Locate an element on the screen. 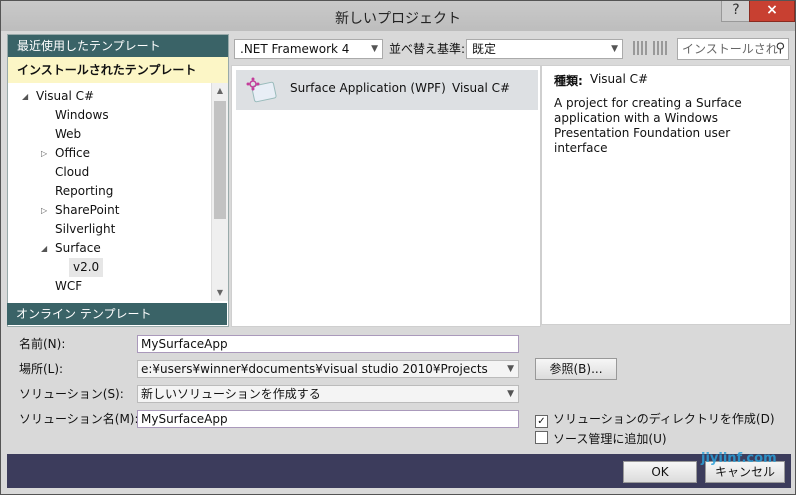 The width and height of the screenshot is (796, 495). search-icon: ⚲ is located at coordinates (780, 49).